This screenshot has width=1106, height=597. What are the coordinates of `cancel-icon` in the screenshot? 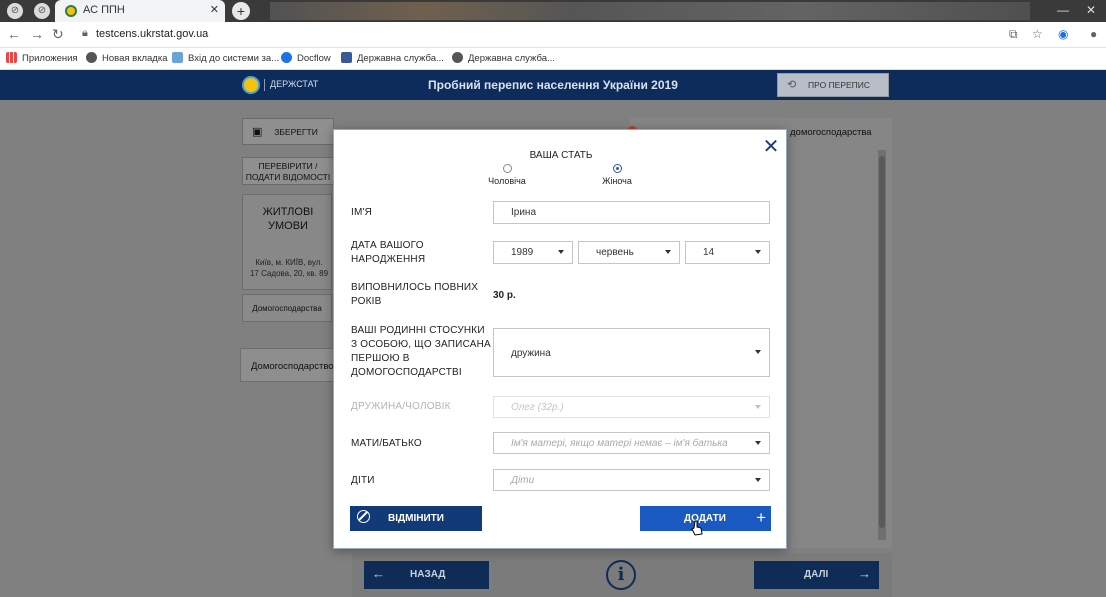 It's located at (363, 516).